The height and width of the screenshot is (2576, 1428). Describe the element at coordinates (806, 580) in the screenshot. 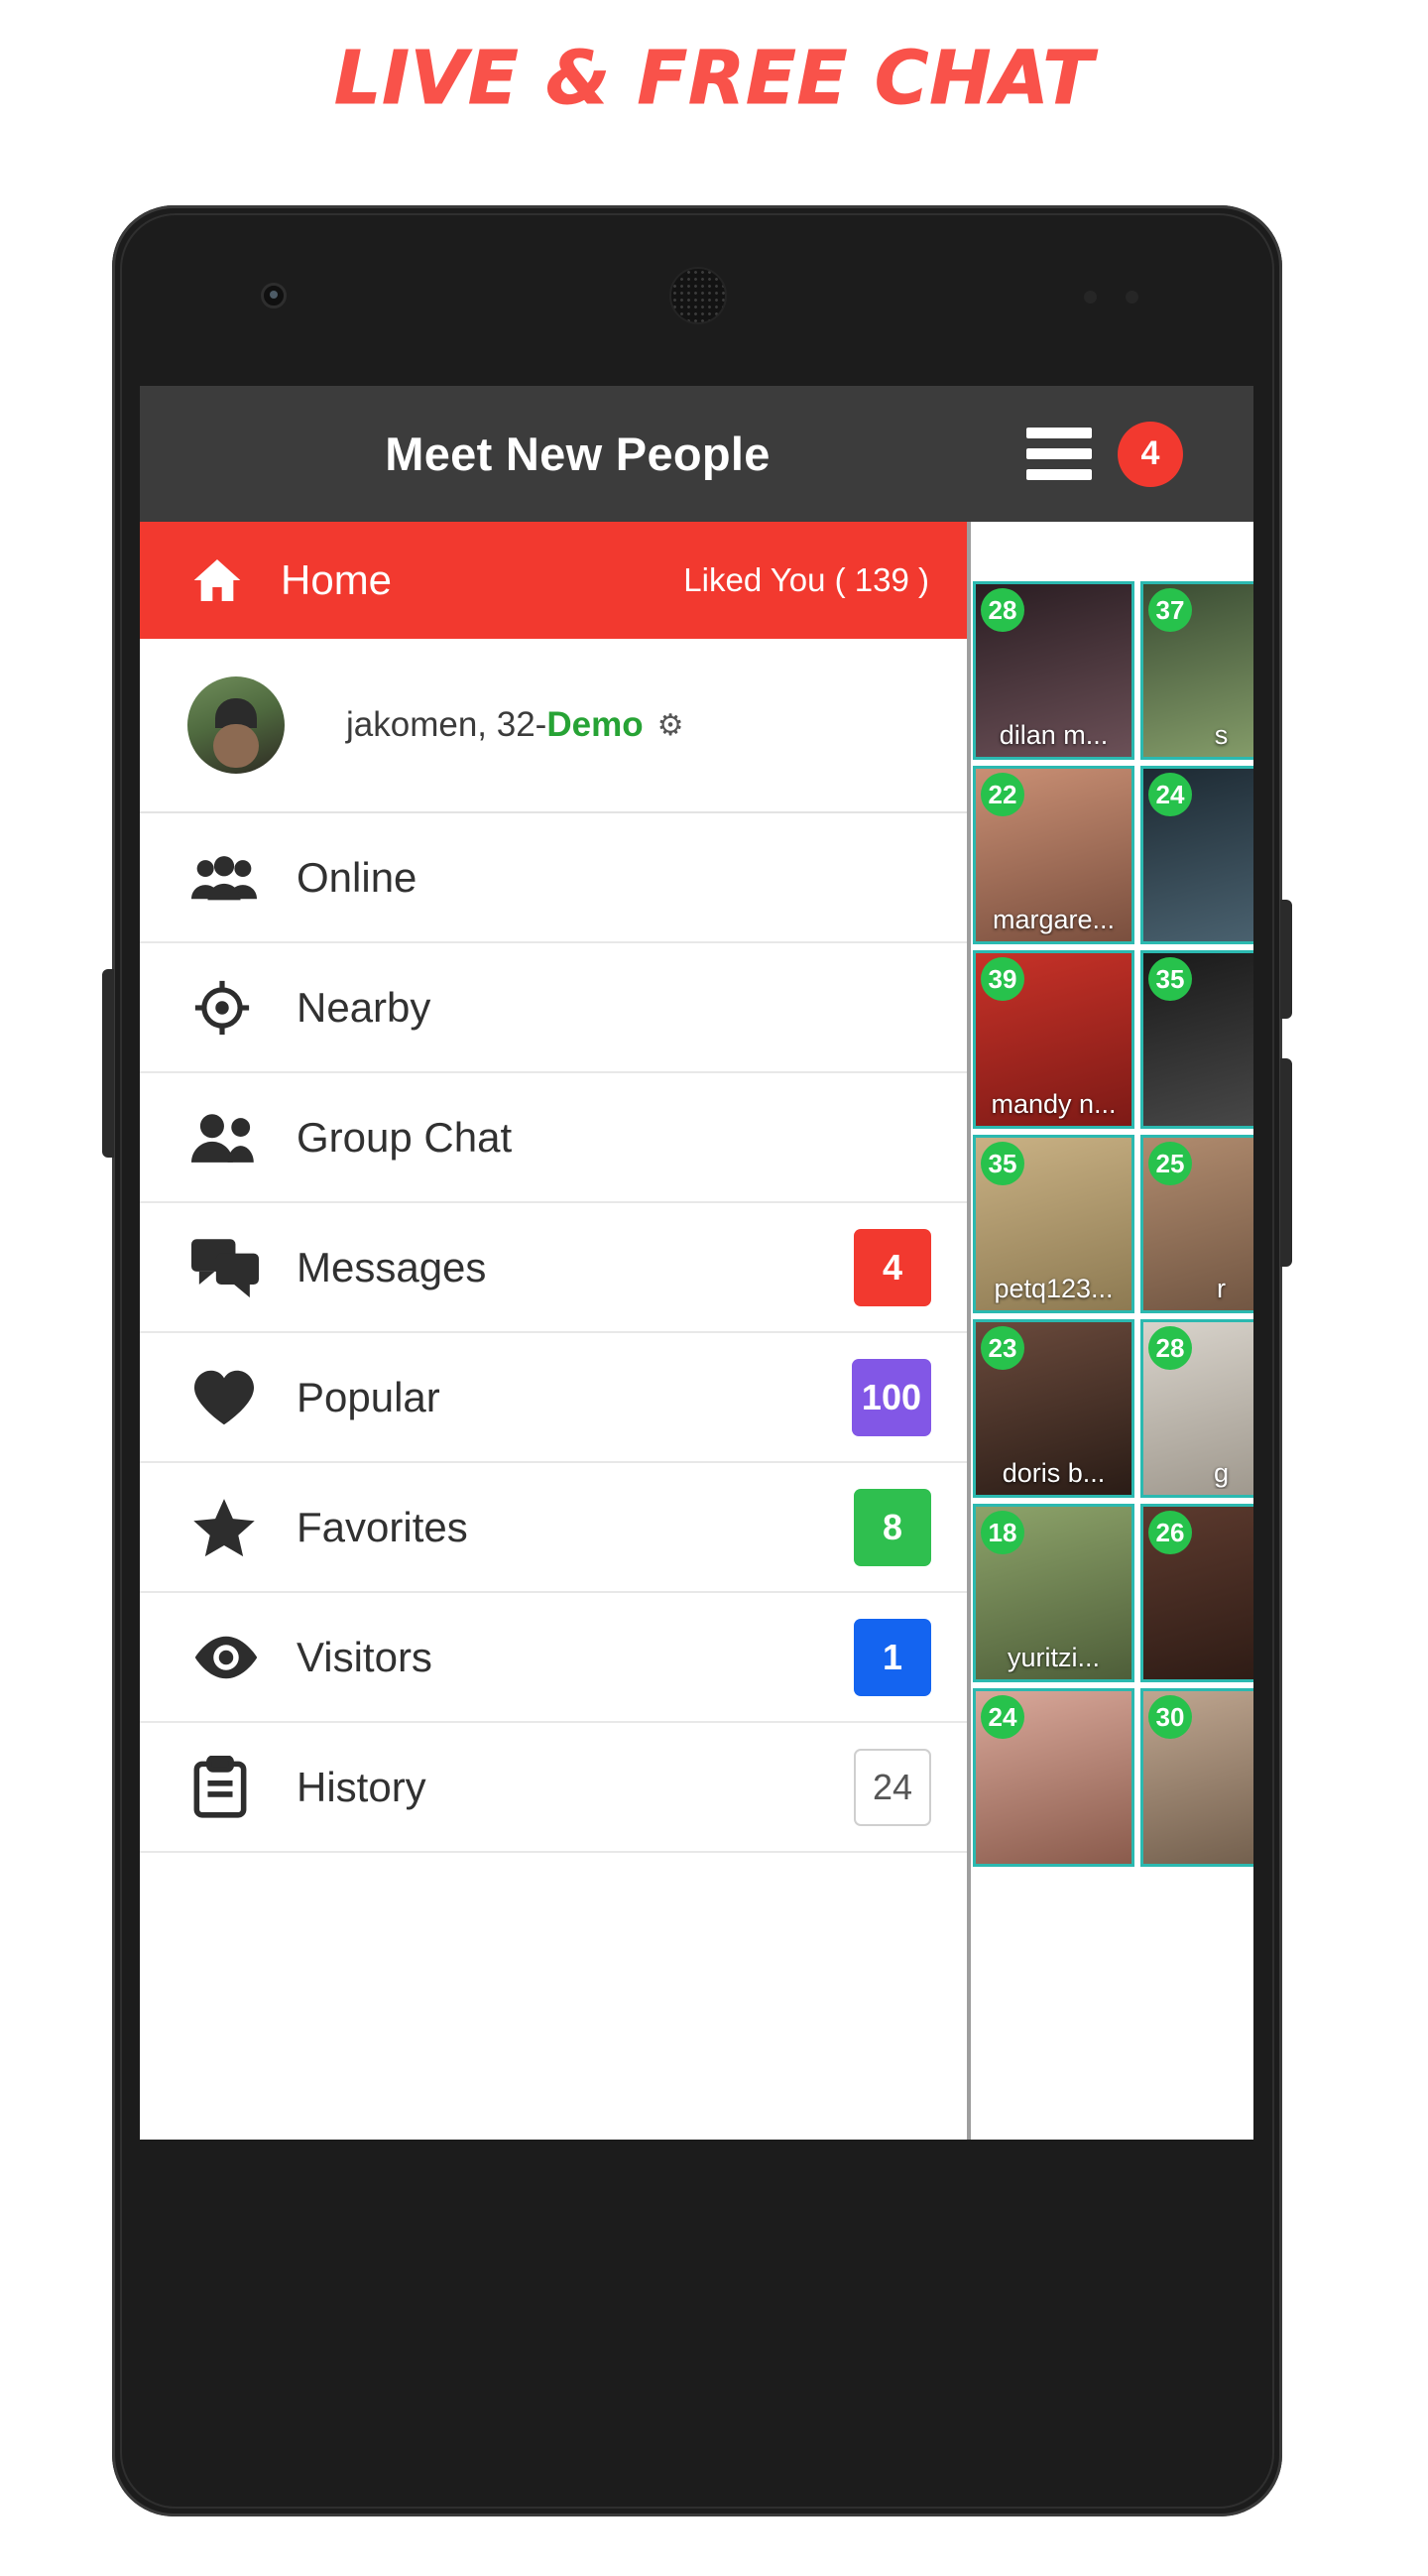

I see `liked-you-label: Liked You ( 139 )` at that location.